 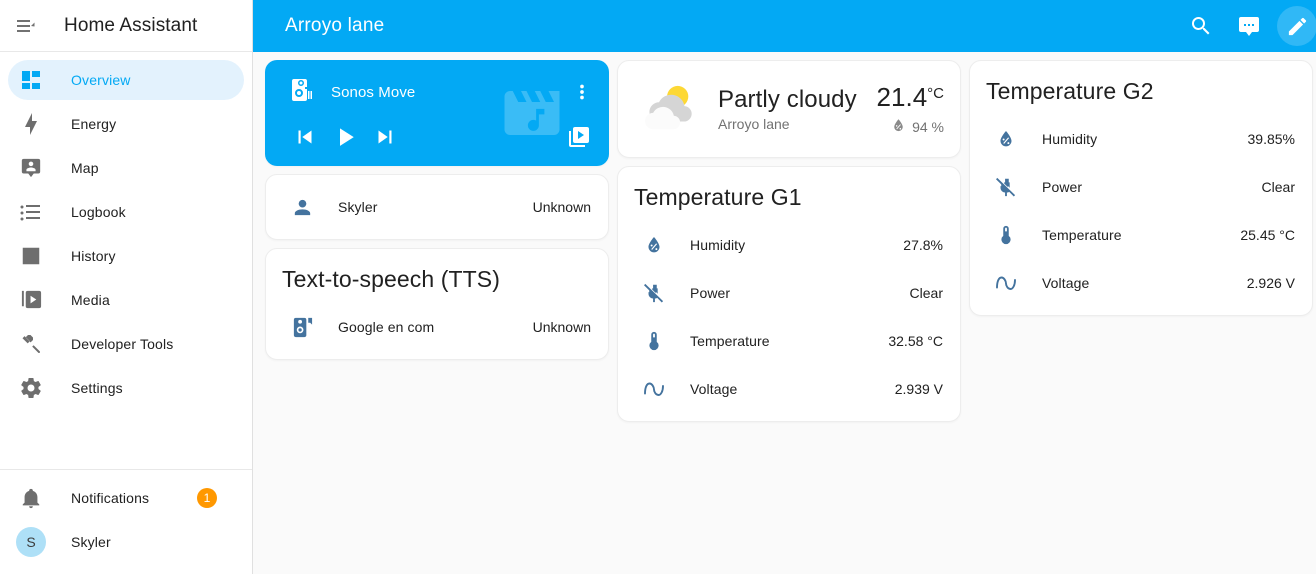 What do you see at coordinates (31, 300) in the screenshot?
I see `play-box-multiple-icon` at bounding box center [31, 300].